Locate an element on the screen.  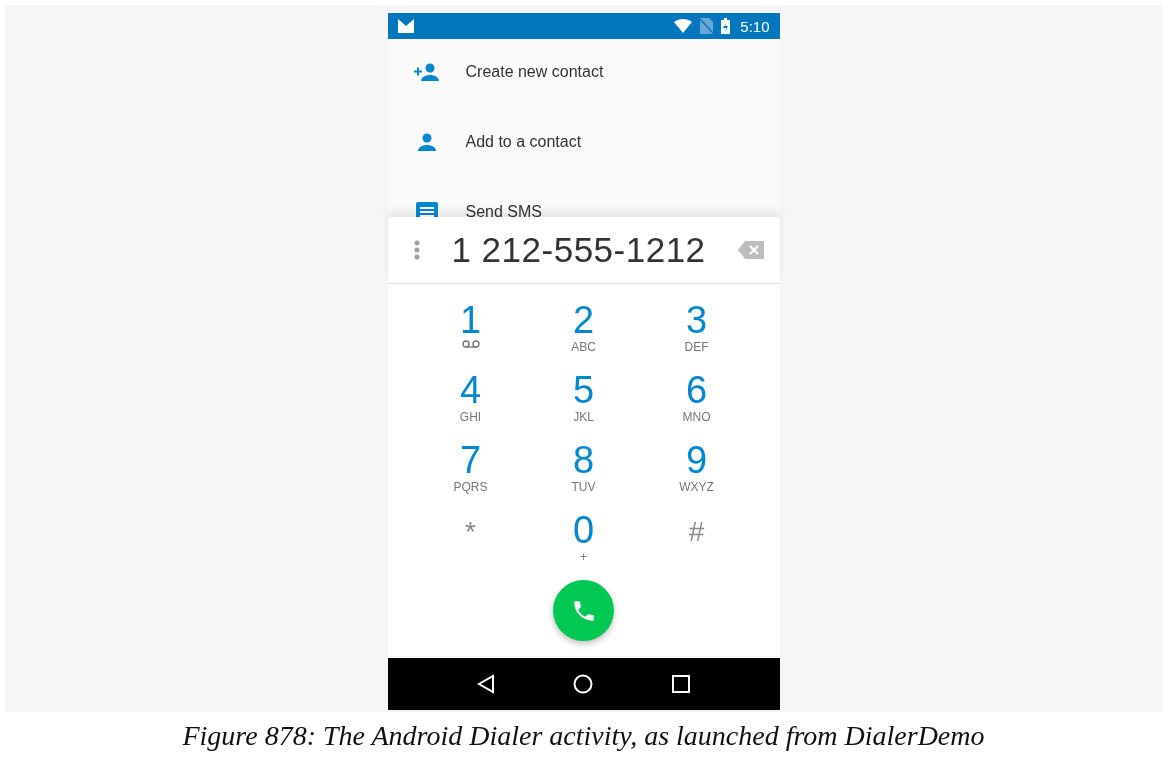
voicemail-icon is located at coordinates (470, 344).